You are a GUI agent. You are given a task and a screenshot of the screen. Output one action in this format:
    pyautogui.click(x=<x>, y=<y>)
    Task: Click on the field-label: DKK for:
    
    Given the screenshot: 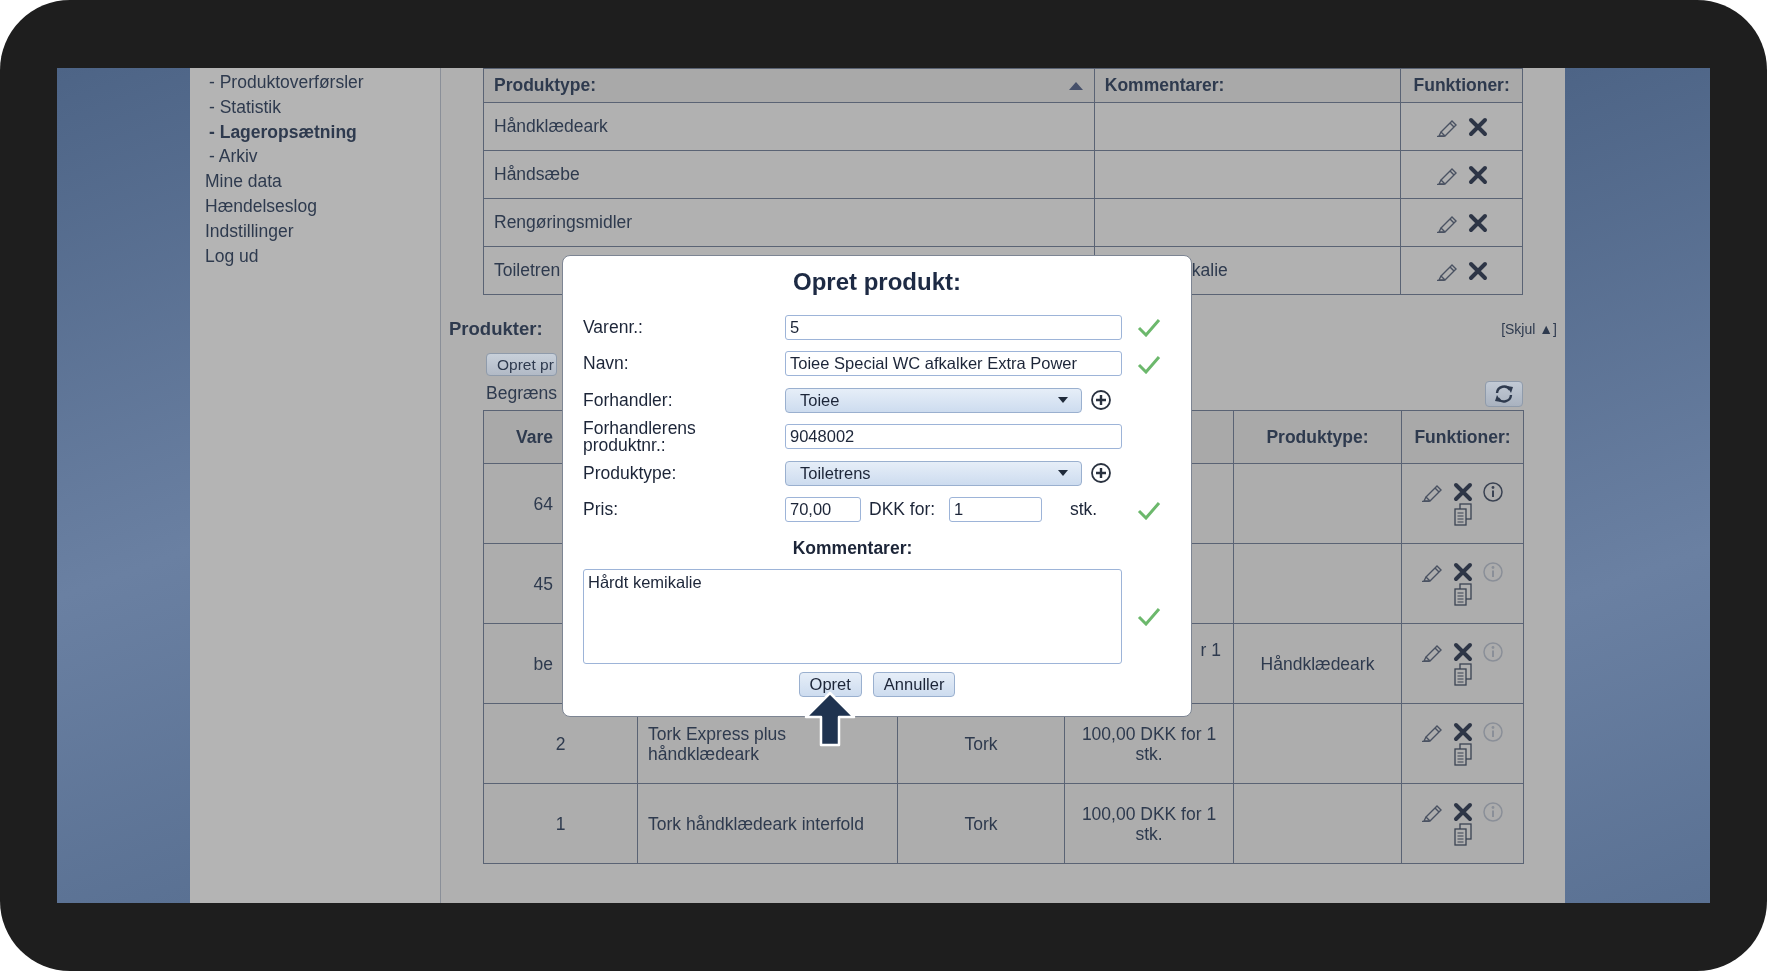 What is the action you would take?
    pyautogui.click(x=903, y=510)
    